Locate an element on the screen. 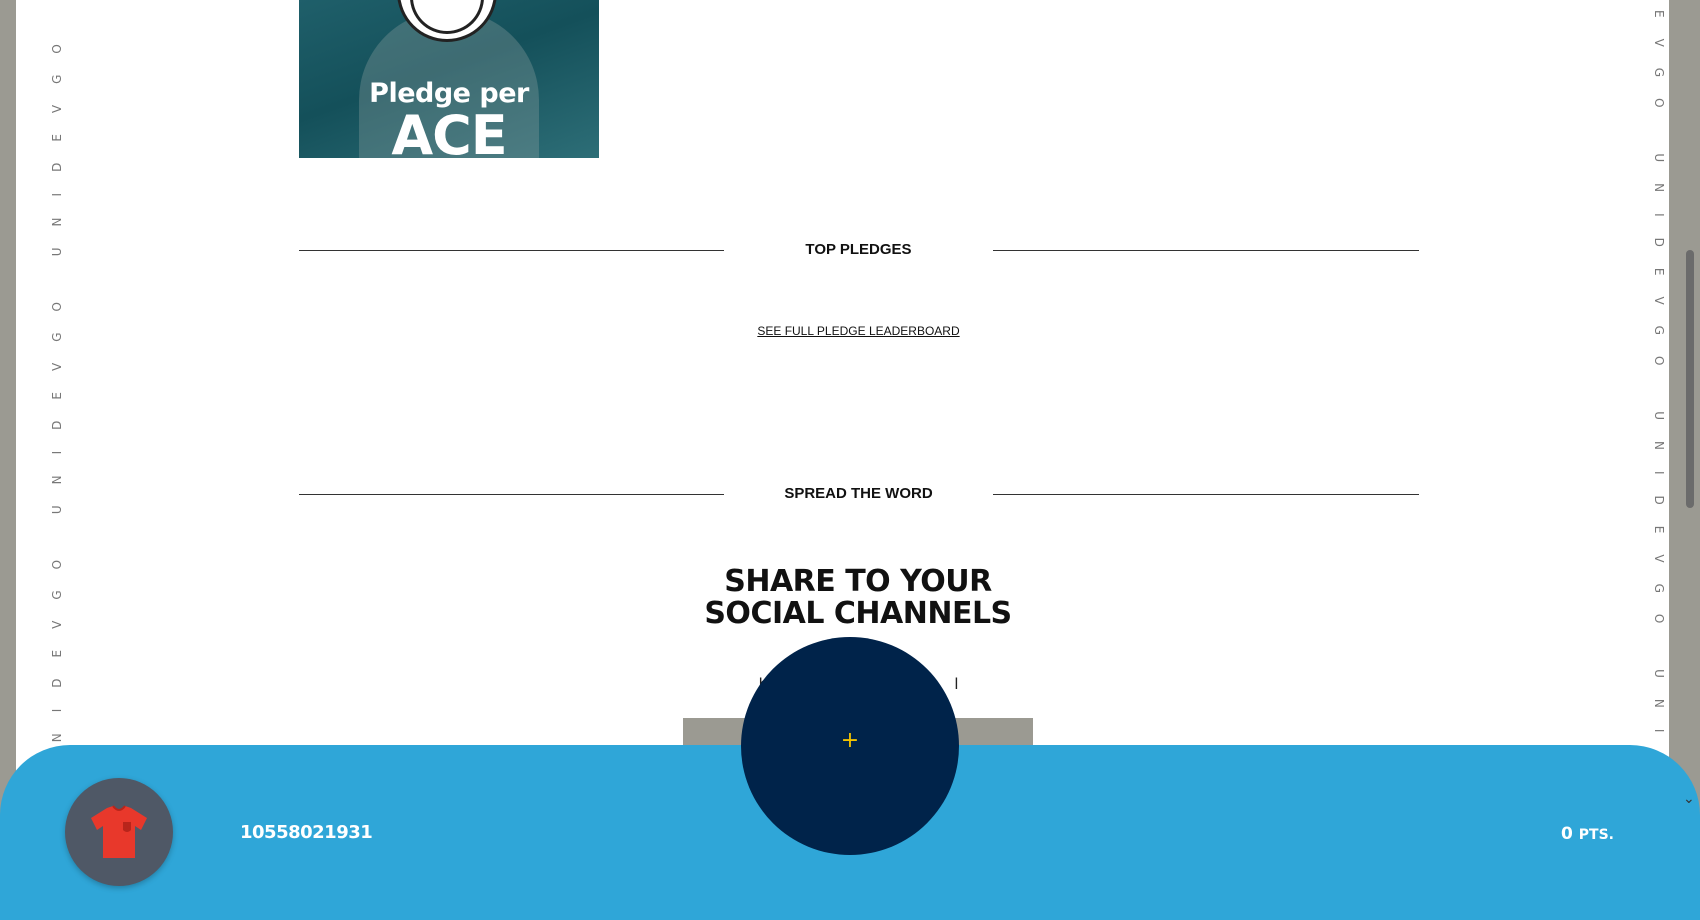  plus-icon: + is located at coordinates (850, 740).